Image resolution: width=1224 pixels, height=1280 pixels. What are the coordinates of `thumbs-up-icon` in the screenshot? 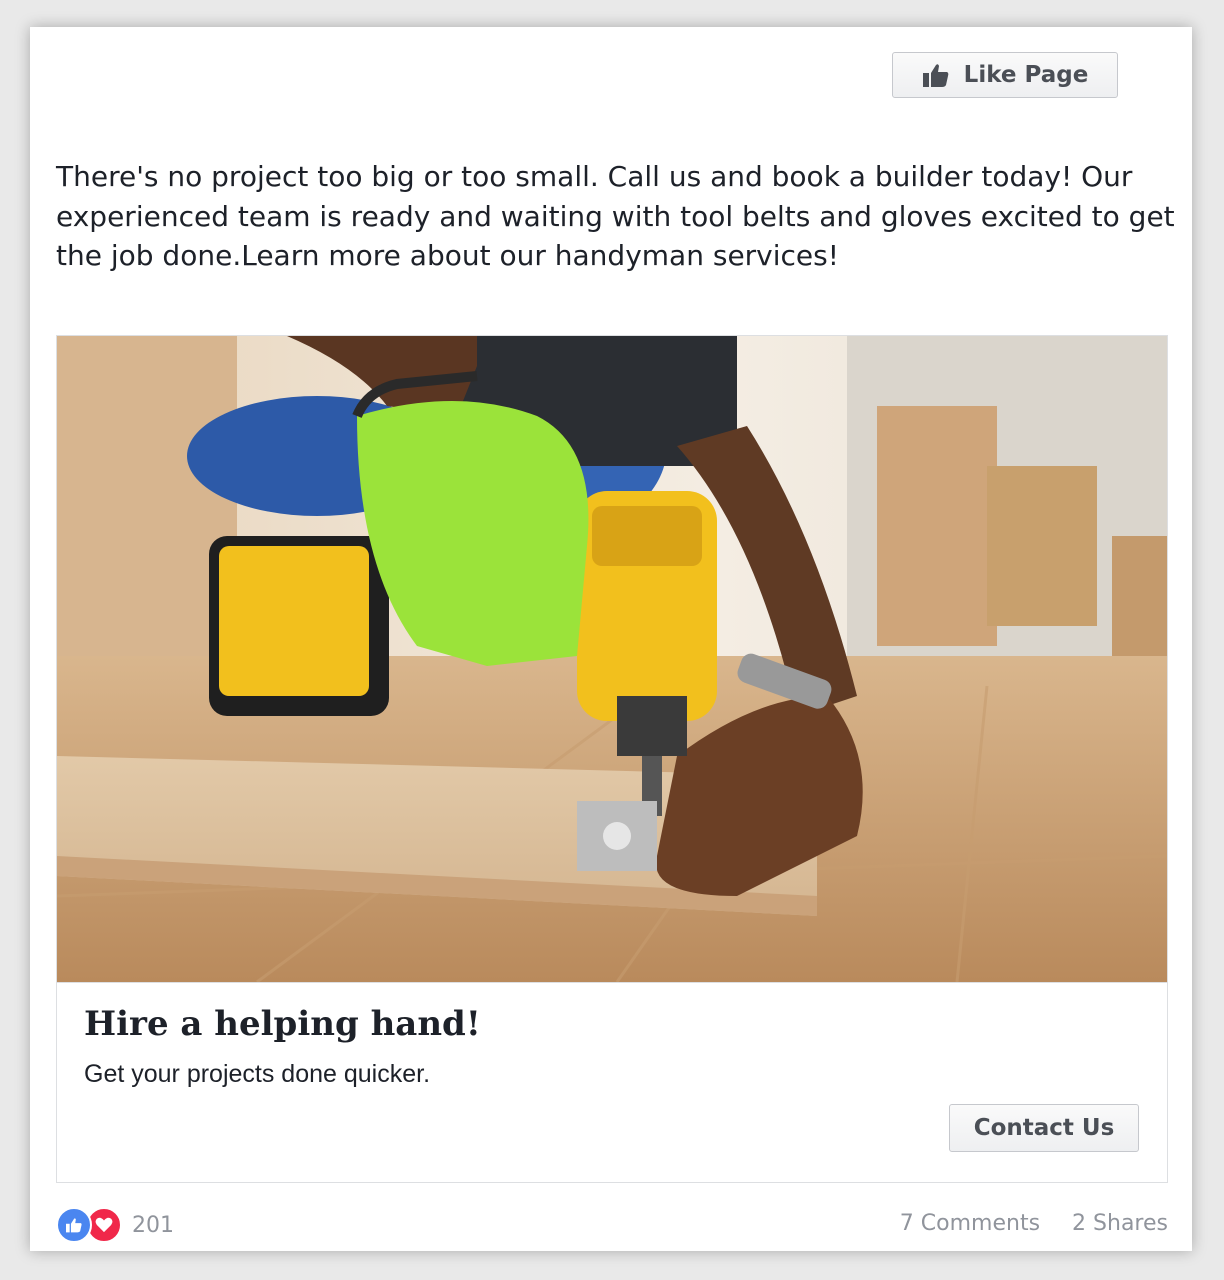 It's located at (935, 75).